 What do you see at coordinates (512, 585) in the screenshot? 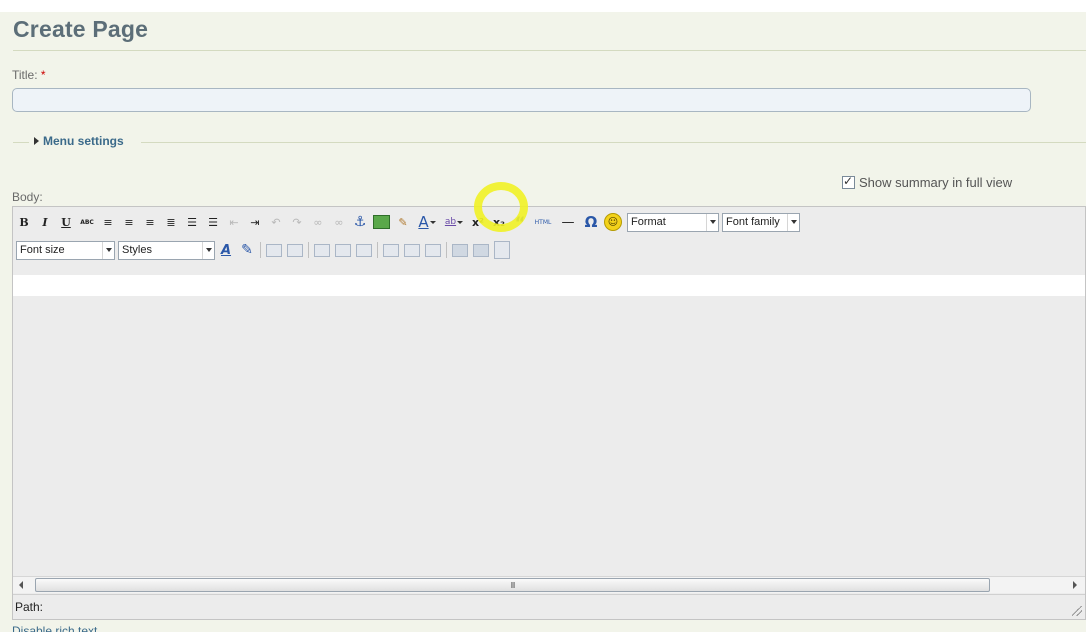
I see `scrollbar-thumb: III` at bounding box center [512, 585].